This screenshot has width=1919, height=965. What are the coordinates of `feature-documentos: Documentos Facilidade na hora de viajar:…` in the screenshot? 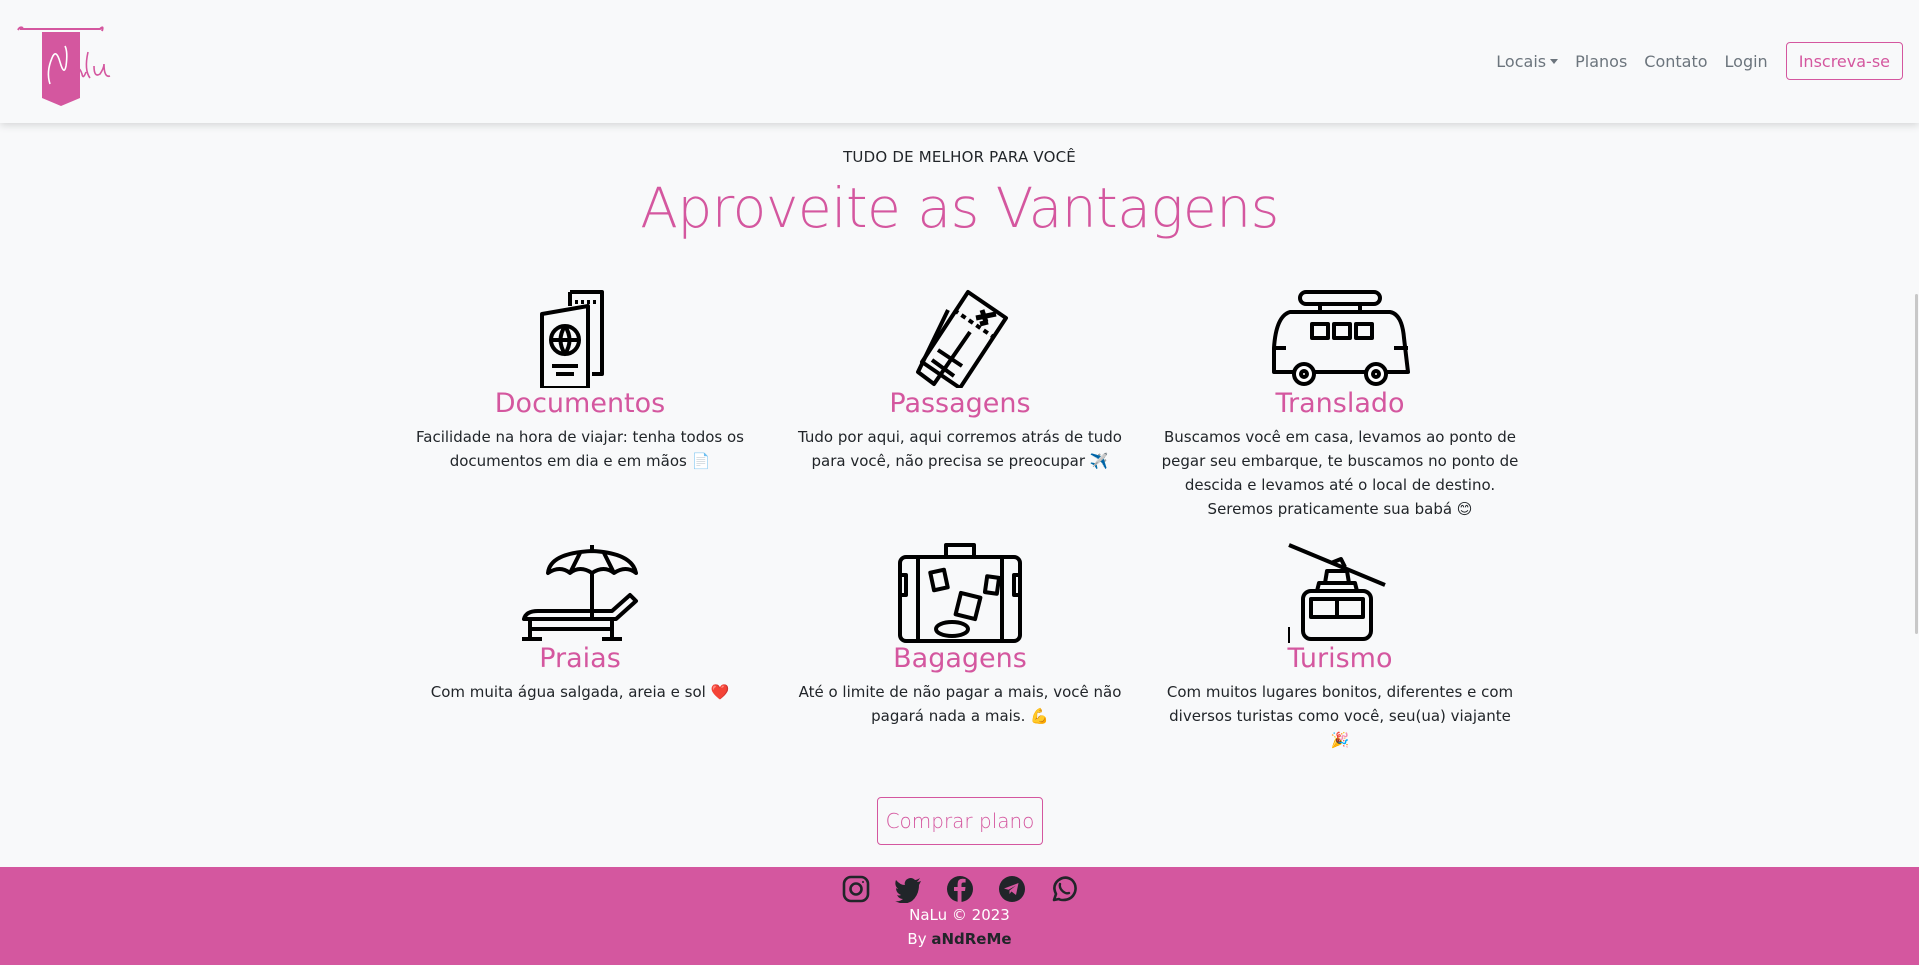 It's located at (580, 380).